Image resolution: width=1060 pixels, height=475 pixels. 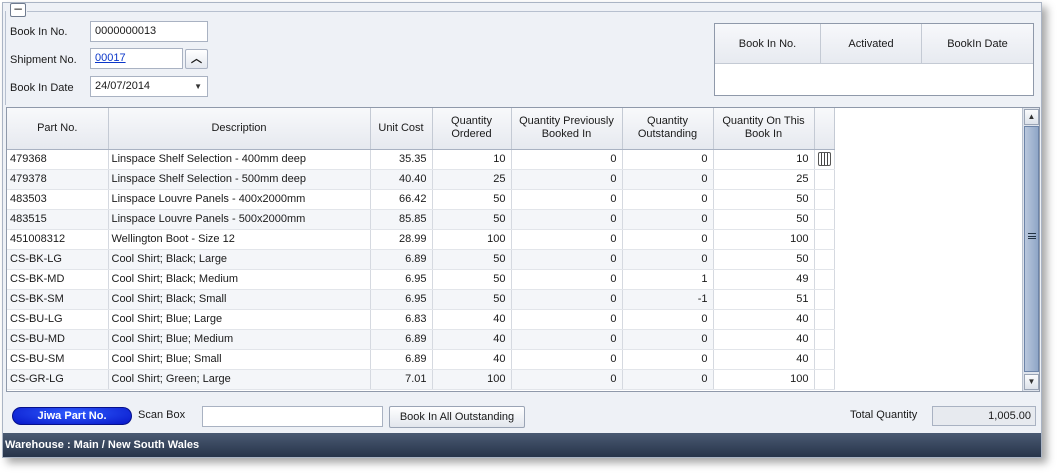 I want to click on vertical-scrollbar: ▲ ▼, so click(x=1030, y=249).